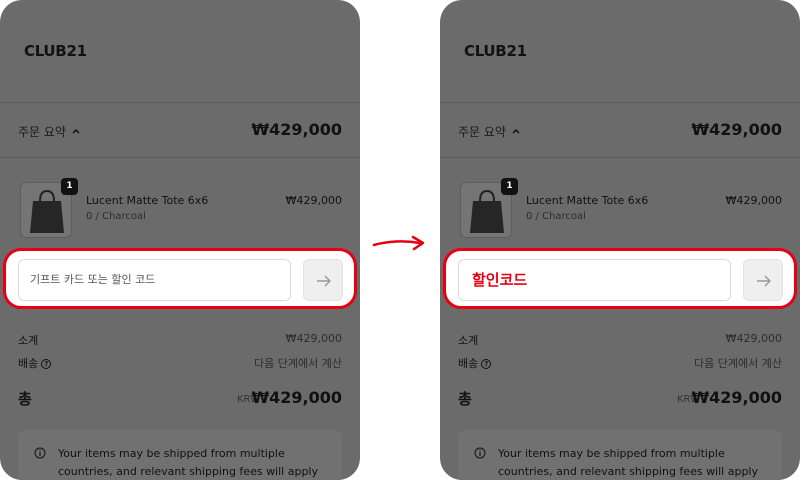 This screenshot has height=480, width=800. What do you see at coordinates (154, 280) in the screenshot?
I see `discount-code-input: 기프트 카드 또는 할인 코드` at bounding box center [154, 280].